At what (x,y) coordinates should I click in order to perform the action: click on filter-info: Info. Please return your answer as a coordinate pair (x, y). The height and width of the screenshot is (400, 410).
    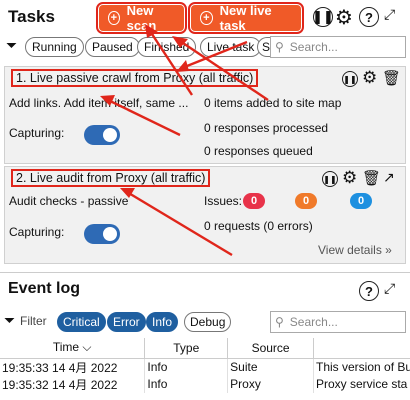
    Looking at the image, I should click on (162, 322).